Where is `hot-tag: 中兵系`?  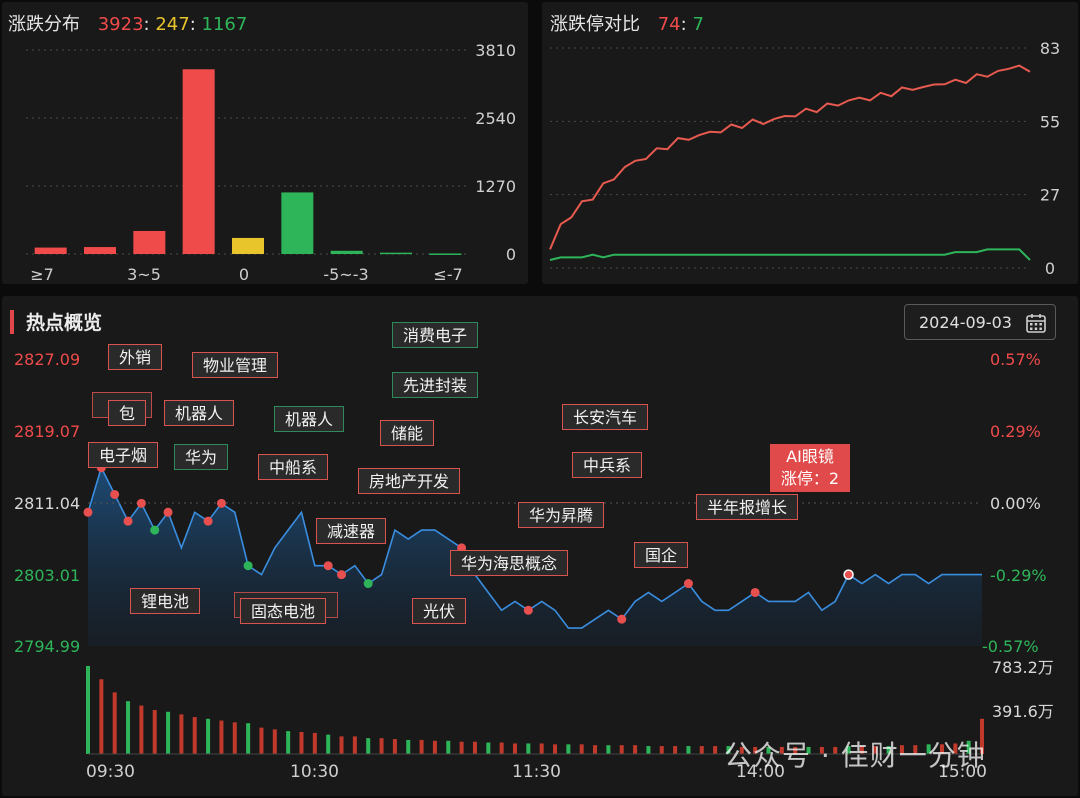
hot-tag: 中兵系 is located at coordinates (607, 465).